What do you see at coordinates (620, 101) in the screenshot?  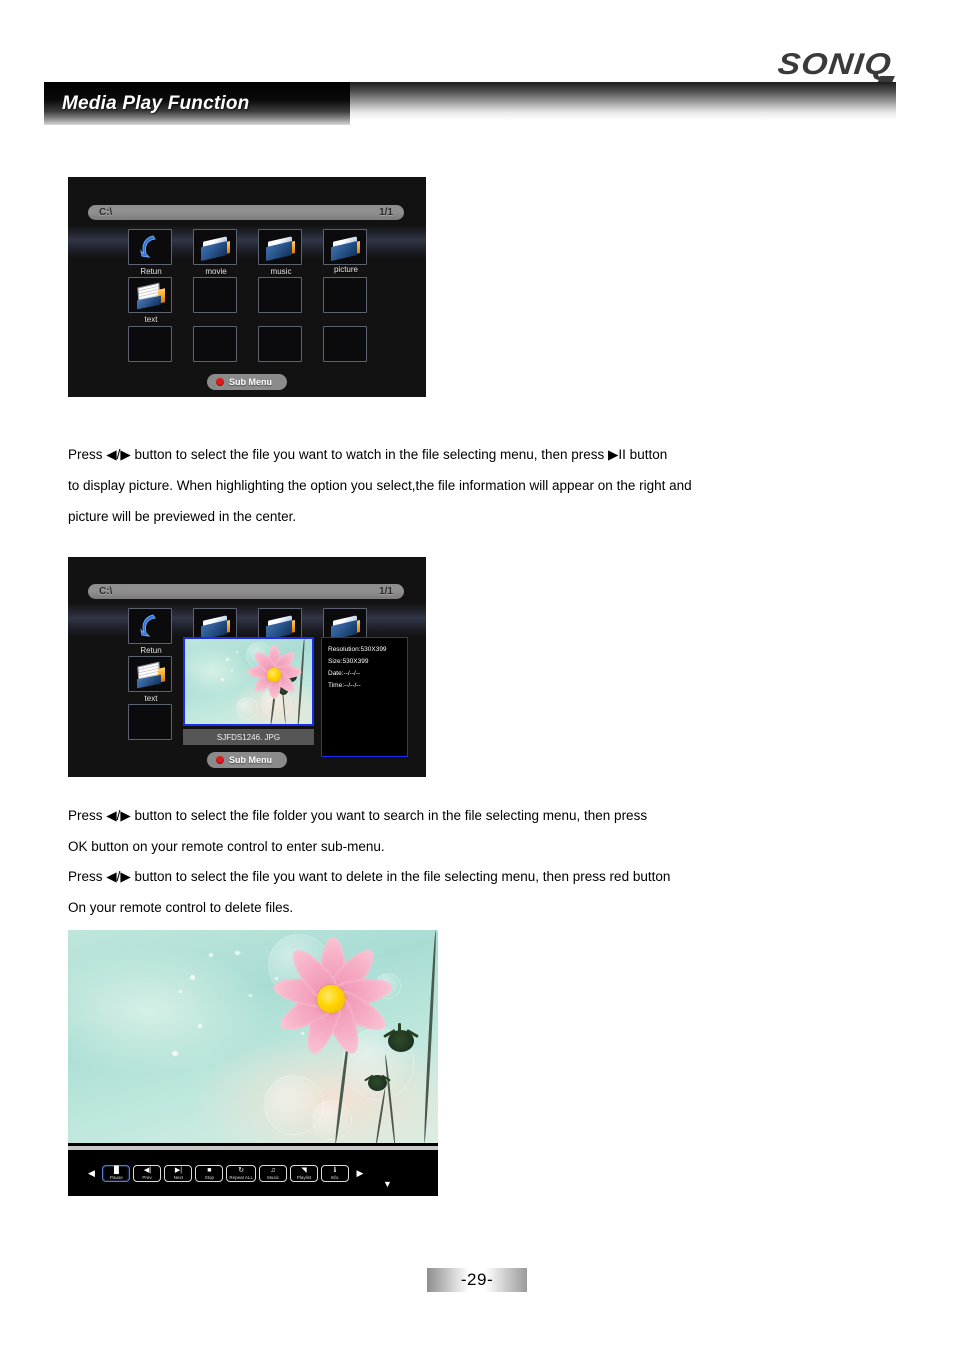 I see `title-bar-gradient` at bounding box center [620, 101].